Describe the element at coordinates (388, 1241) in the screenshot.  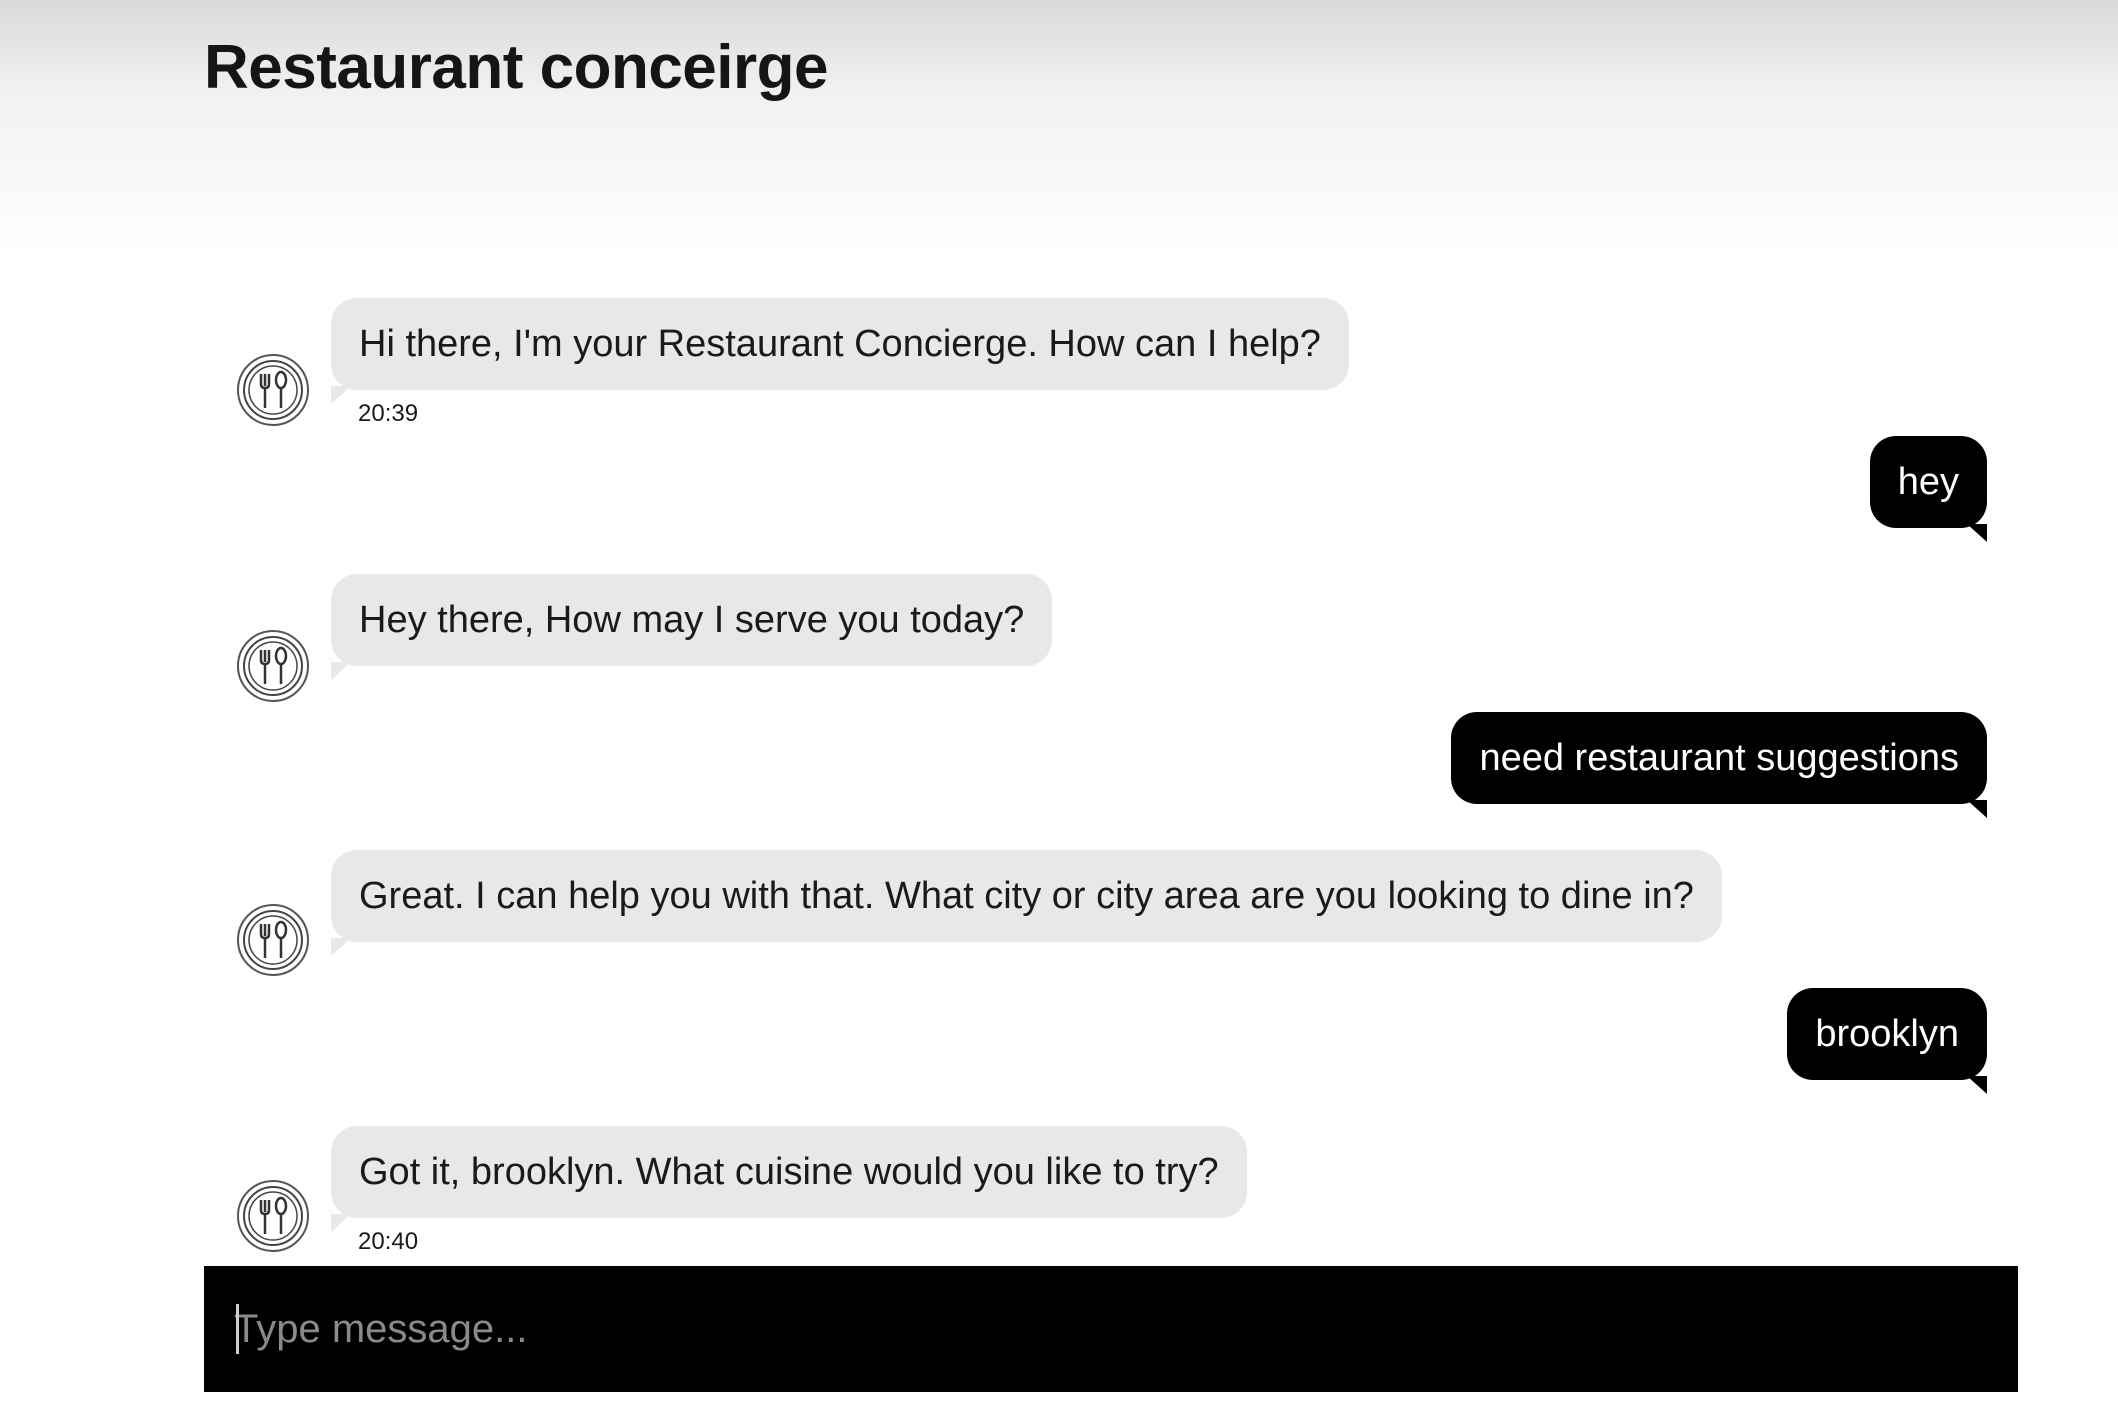
I see `message-timestamp: 20:40` at that location.